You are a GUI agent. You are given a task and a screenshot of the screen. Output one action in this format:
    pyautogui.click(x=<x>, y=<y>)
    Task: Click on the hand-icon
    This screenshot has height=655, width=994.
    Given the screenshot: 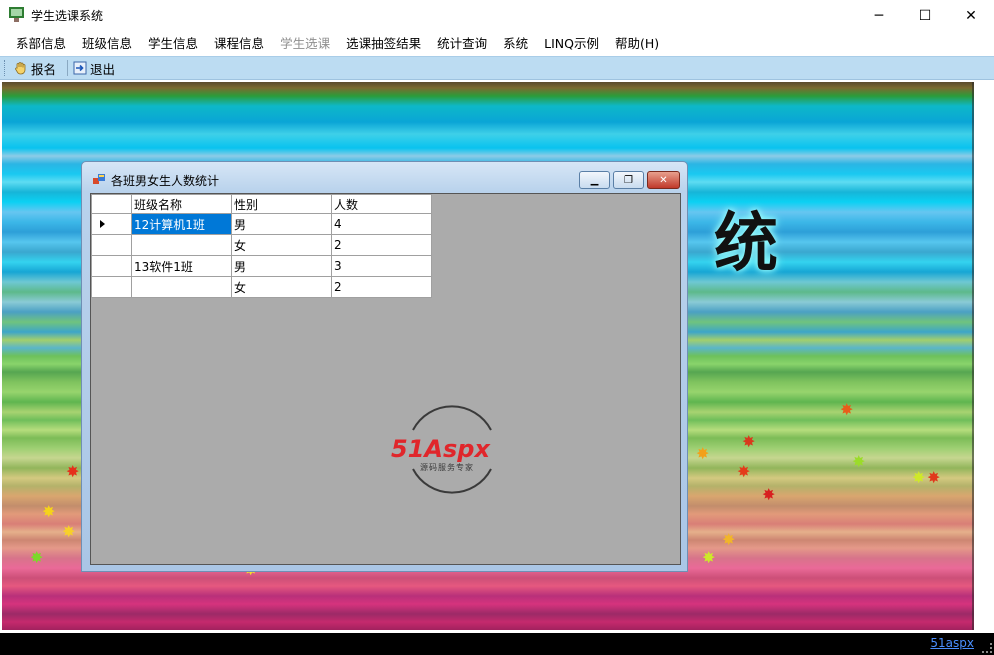 What is the action you would take?
    pyautogui.click(x=20, y=68)
    